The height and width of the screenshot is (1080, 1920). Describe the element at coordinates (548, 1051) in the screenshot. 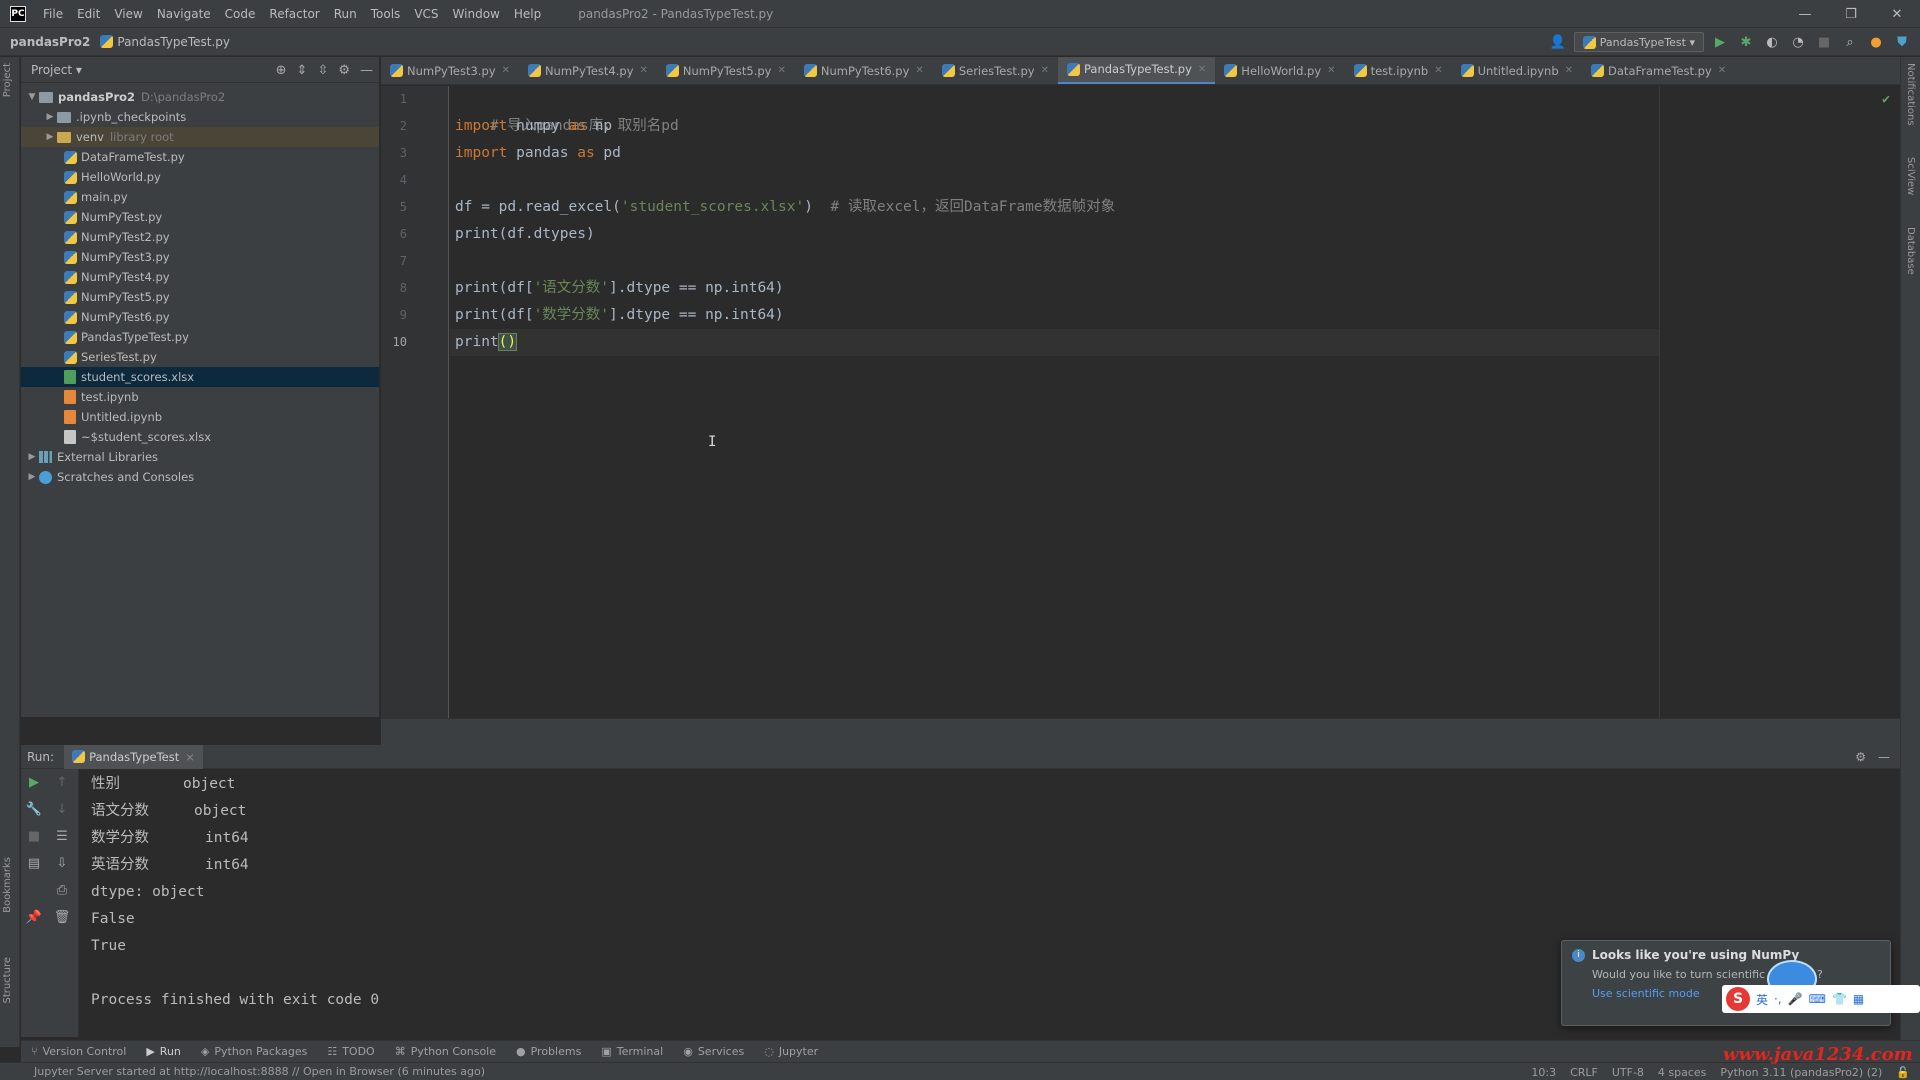

I see `tool-problems: ● Problems` at that location.